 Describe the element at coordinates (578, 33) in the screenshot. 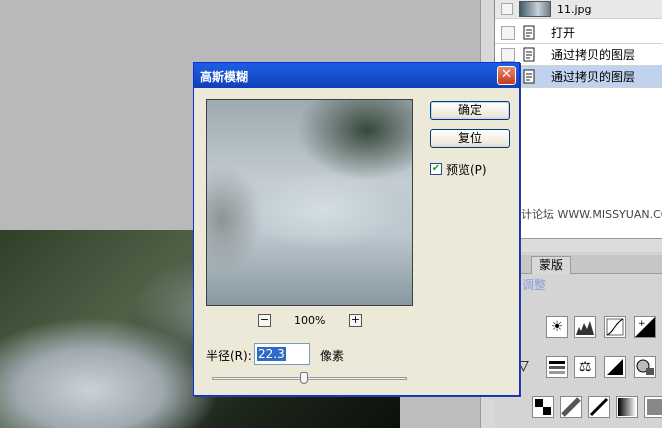

I see `history-item-open: 打开` at that location.